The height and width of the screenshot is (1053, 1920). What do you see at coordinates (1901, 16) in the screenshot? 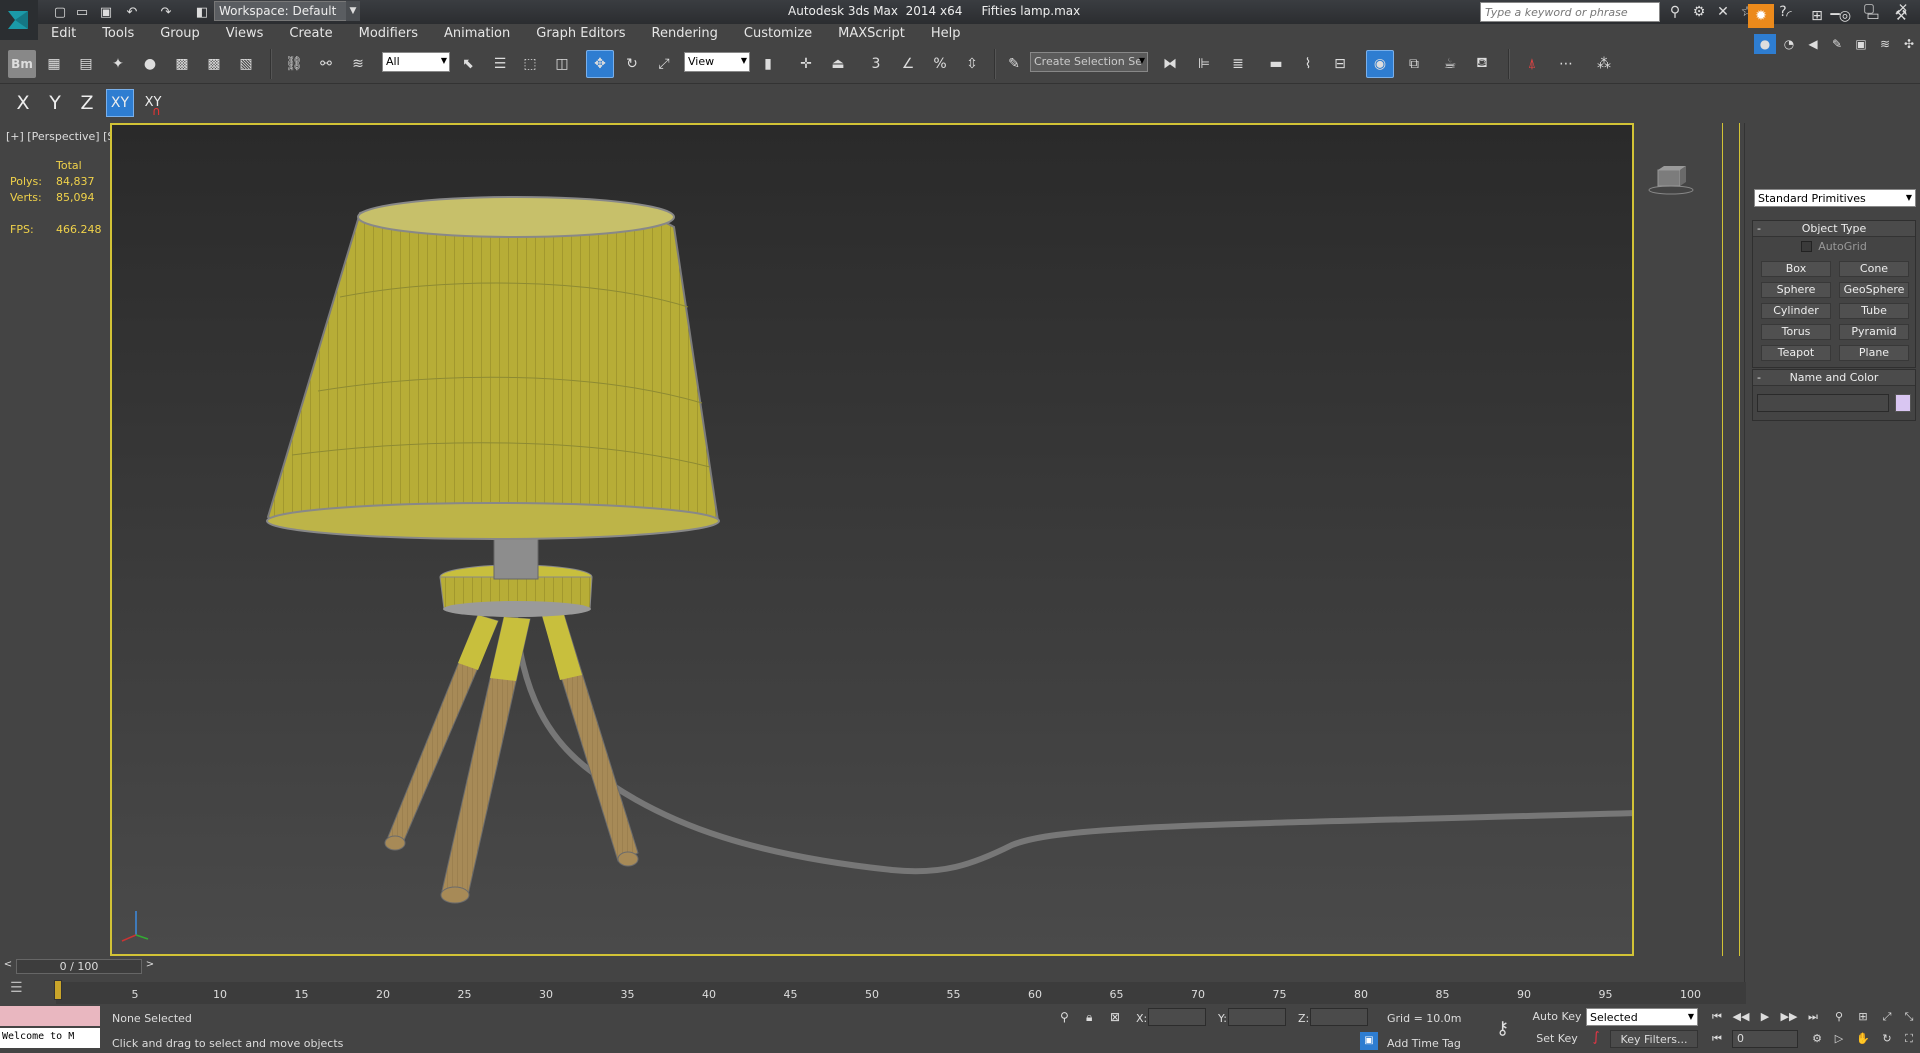
I see `utilities-tab-icon: ⚒` at bounding box center [1901, 16].